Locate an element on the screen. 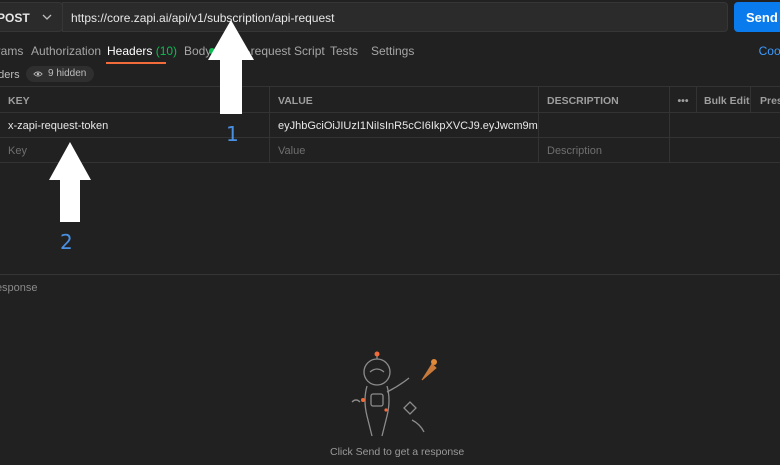 The height and width of the screenshot is (465, 780). presets-button: Presets is located at coordinates (765, 99).